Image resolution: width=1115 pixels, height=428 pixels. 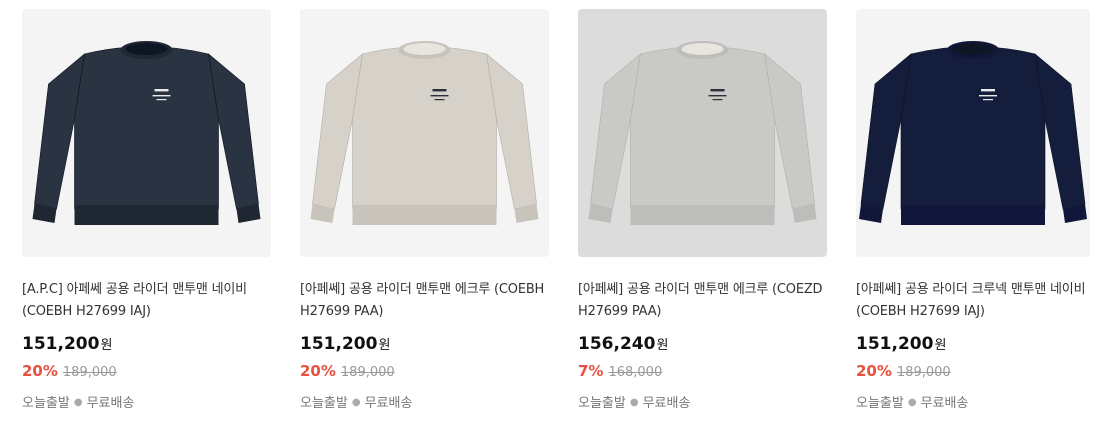 What do you see at coordinates (702, 372) in the screenshot?
I see `discount-row: 7% 168,000` at bounding box center [702, 372].